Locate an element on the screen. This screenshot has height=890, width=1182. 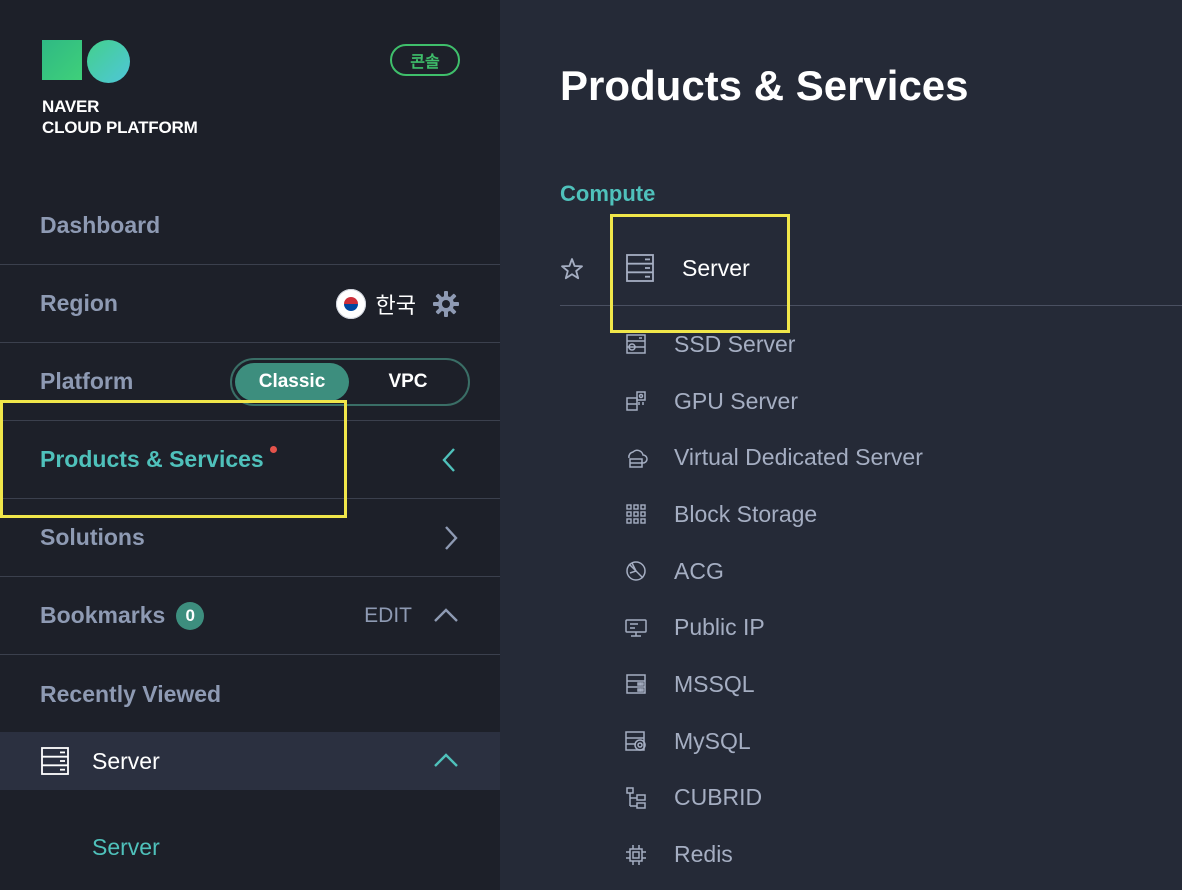
nav-bookmarks-label: Bookmarks is located at coordinates (103, 615).